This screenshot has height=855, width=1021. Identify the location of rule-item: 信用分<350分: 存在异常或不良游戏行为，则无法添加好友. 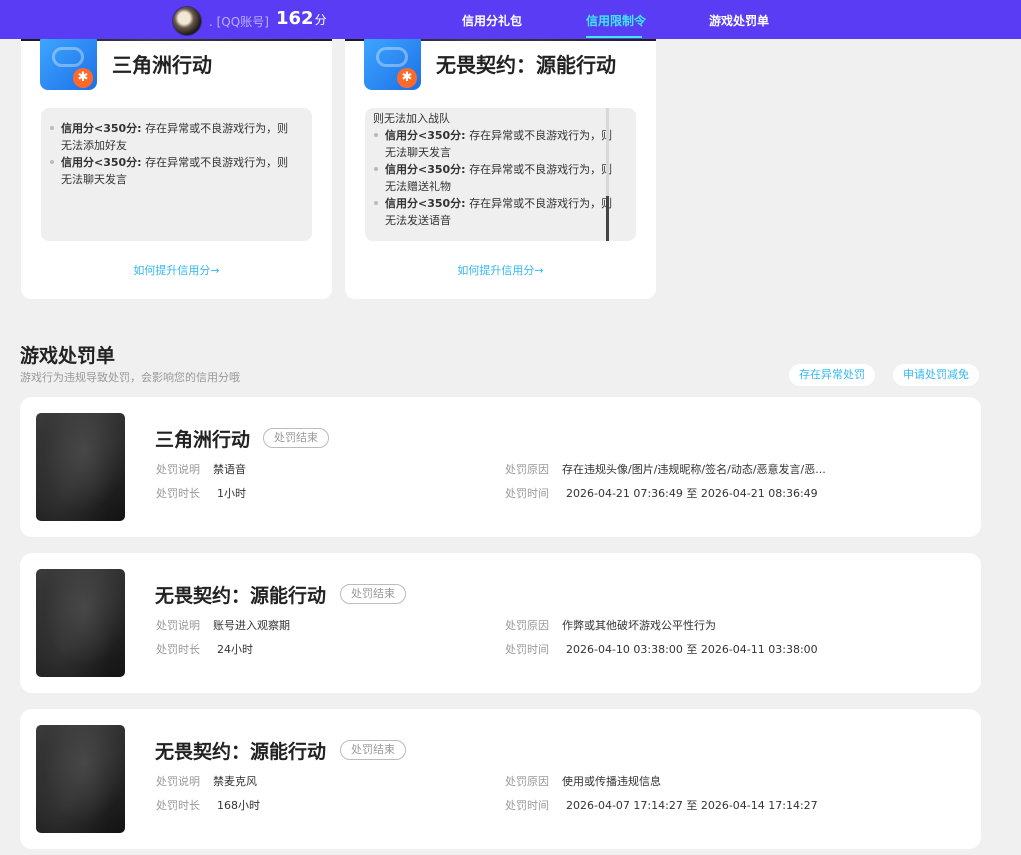
(171, 137).